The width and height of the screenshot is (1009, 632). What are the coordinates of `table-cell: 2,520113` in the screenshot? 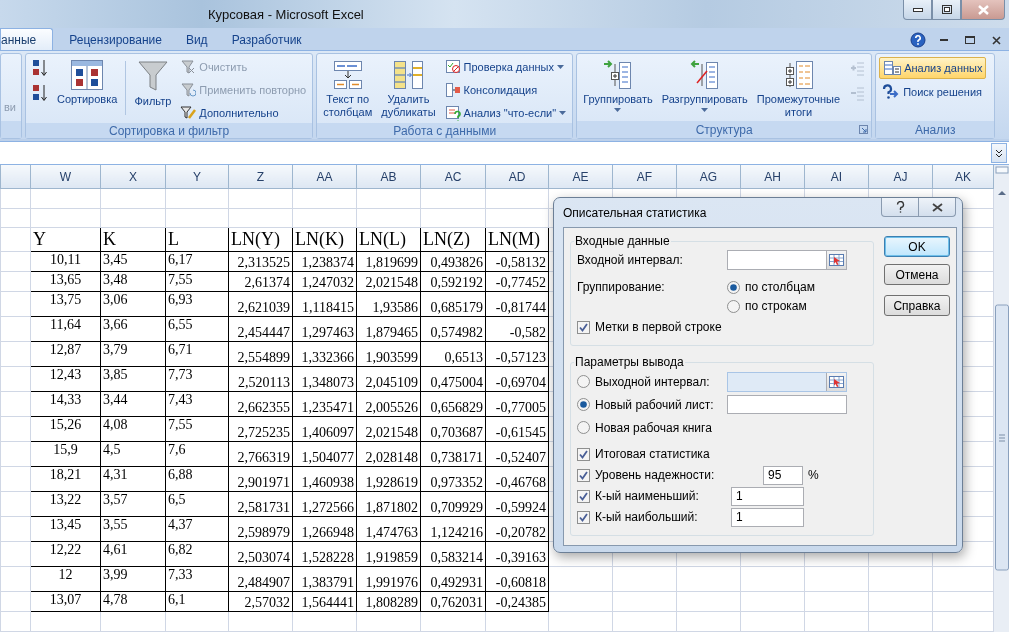 It's located at (260, 379).